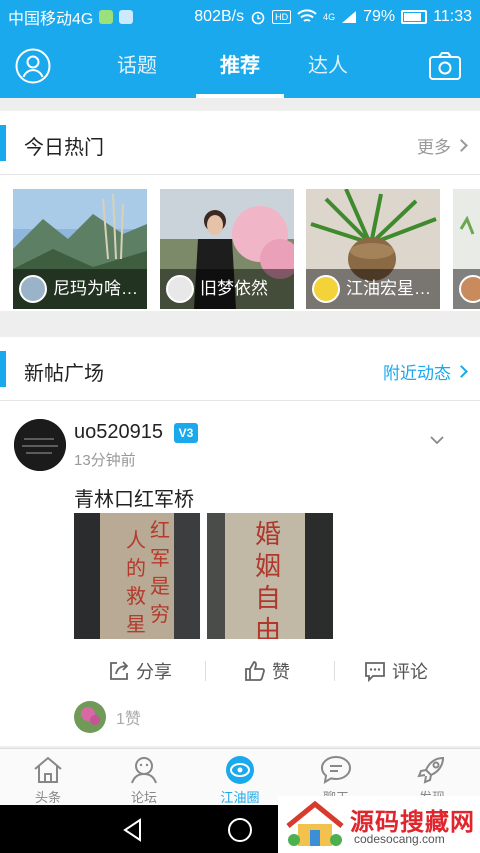  What do you see at coordinates (431, 770) in the screenshot?
I see `rocket-icon` at bounding box center [431, 770].